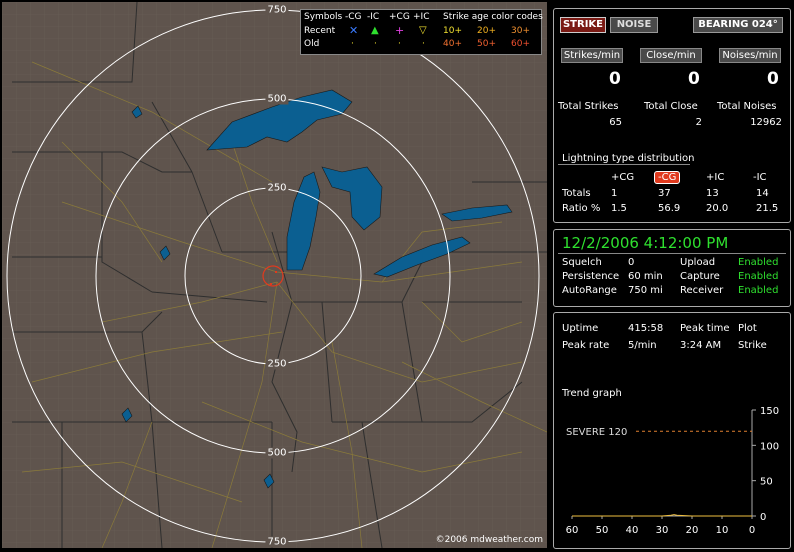 This screenshot has height=552, width=794. Describe the element at coordinates (375, 30) in the screenshot. I see `neg-ic-recent-icon: ▲` at that location.